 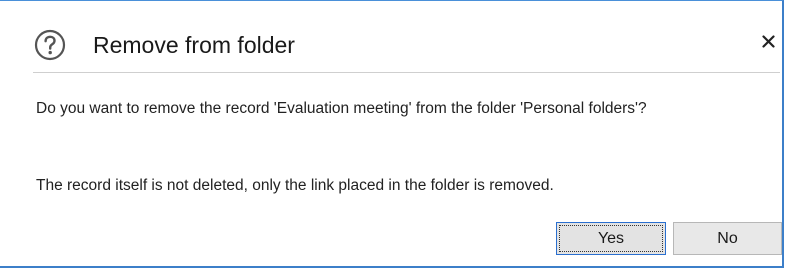 What do you see at coordinates (406, 72) in the screenshot?
I see `title-divider` at bounding box center [406, 72].